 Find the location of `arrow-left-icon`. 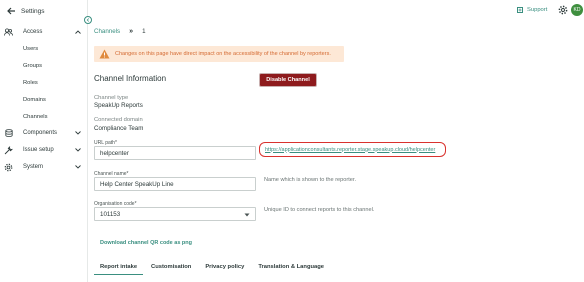

arrow-left-icon is located at coordinates (11, 11).